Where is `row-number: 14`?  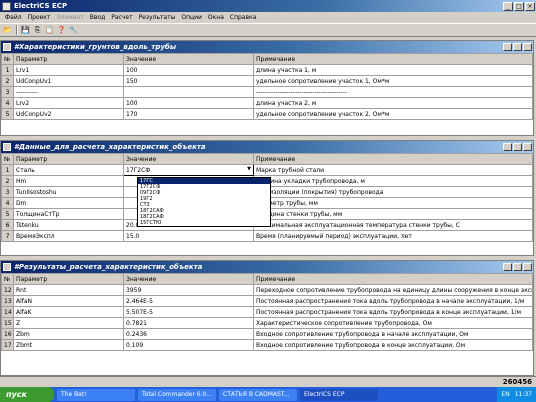 row-number: 14 is located at coordinates (7, 312).